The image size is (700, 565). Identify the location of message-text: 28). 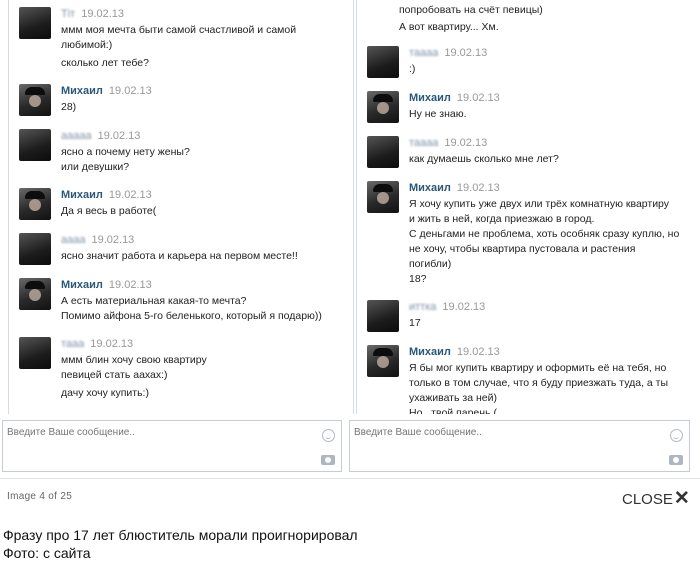
(69, 107).